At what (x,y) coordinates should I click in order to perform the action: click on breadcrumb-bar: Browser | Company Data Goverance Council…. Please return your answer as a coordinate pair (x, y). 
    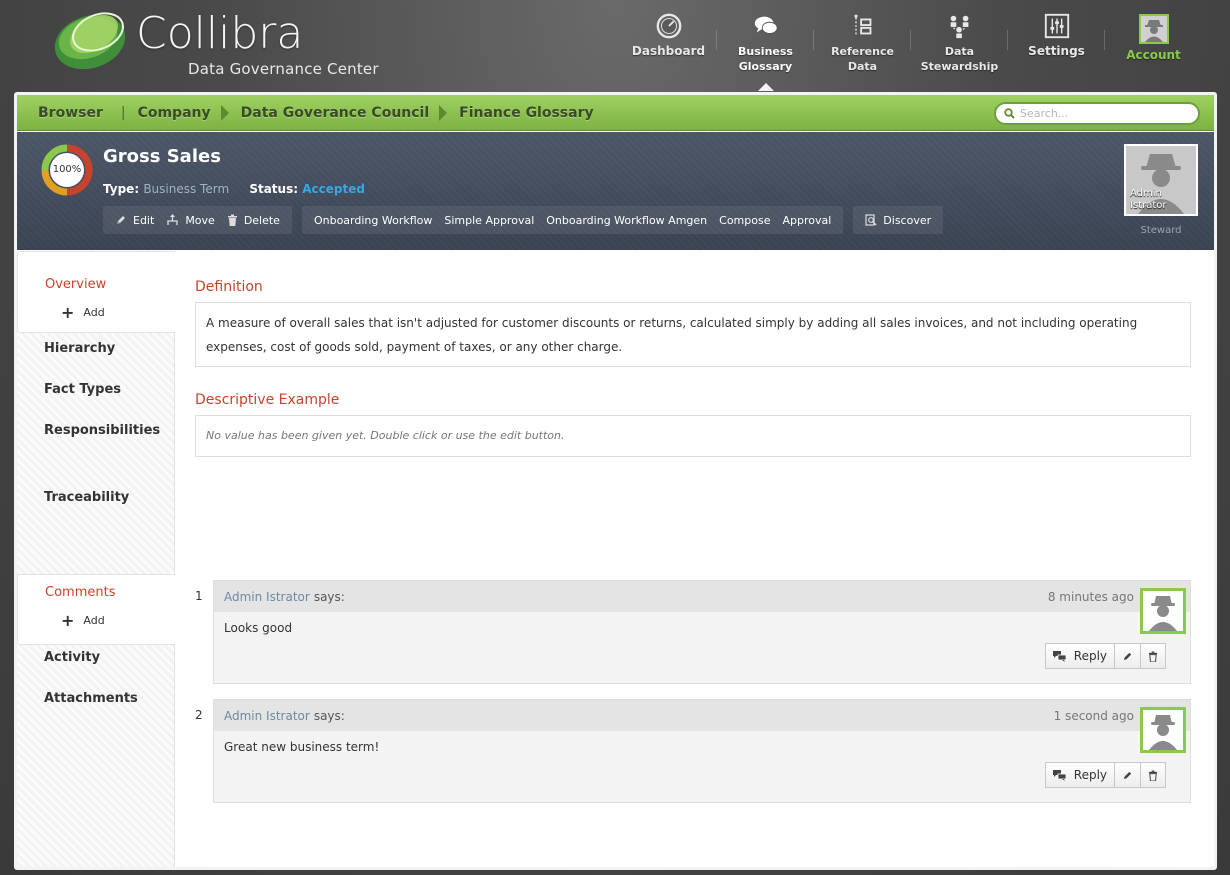
    Looking at the image, I should click on (615, 113).